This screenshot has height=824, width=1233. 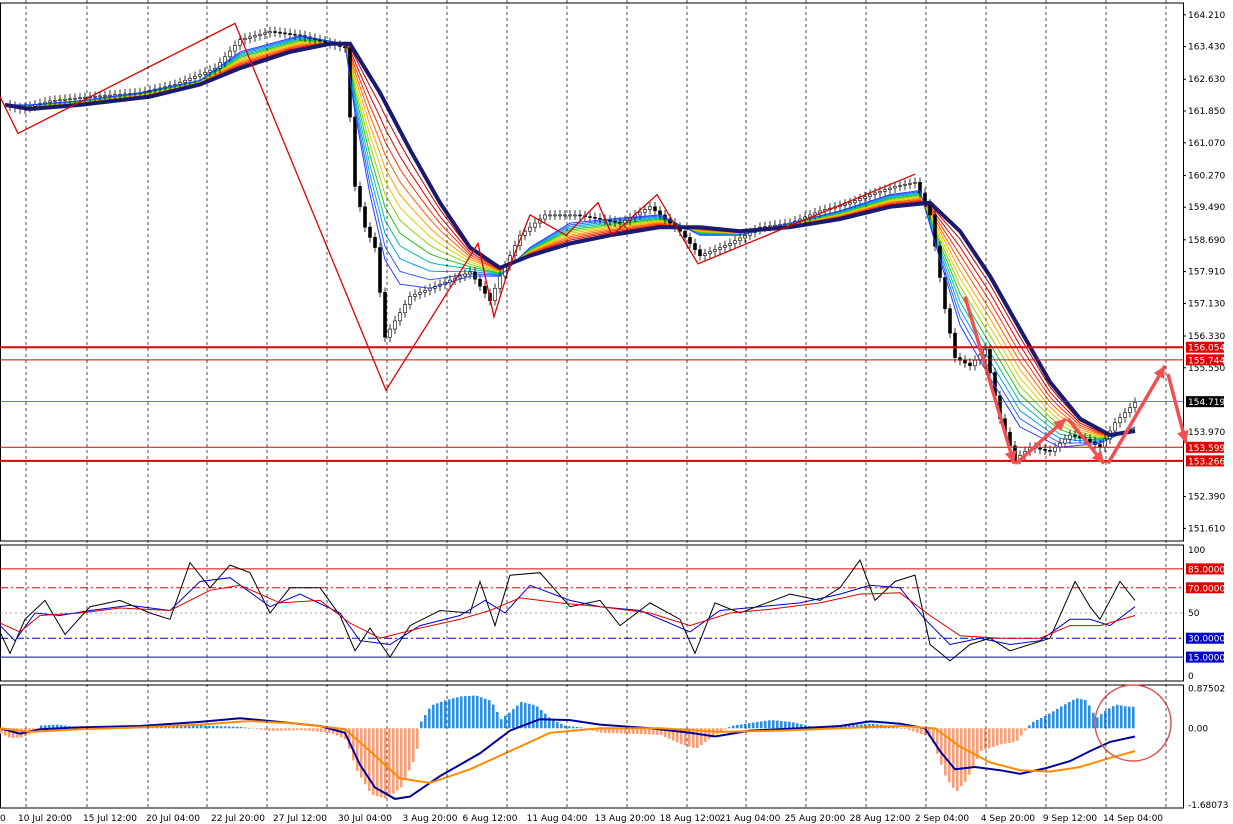 I want to click on macd-tick-label: 0.87502, so click(x=1206, y=689).